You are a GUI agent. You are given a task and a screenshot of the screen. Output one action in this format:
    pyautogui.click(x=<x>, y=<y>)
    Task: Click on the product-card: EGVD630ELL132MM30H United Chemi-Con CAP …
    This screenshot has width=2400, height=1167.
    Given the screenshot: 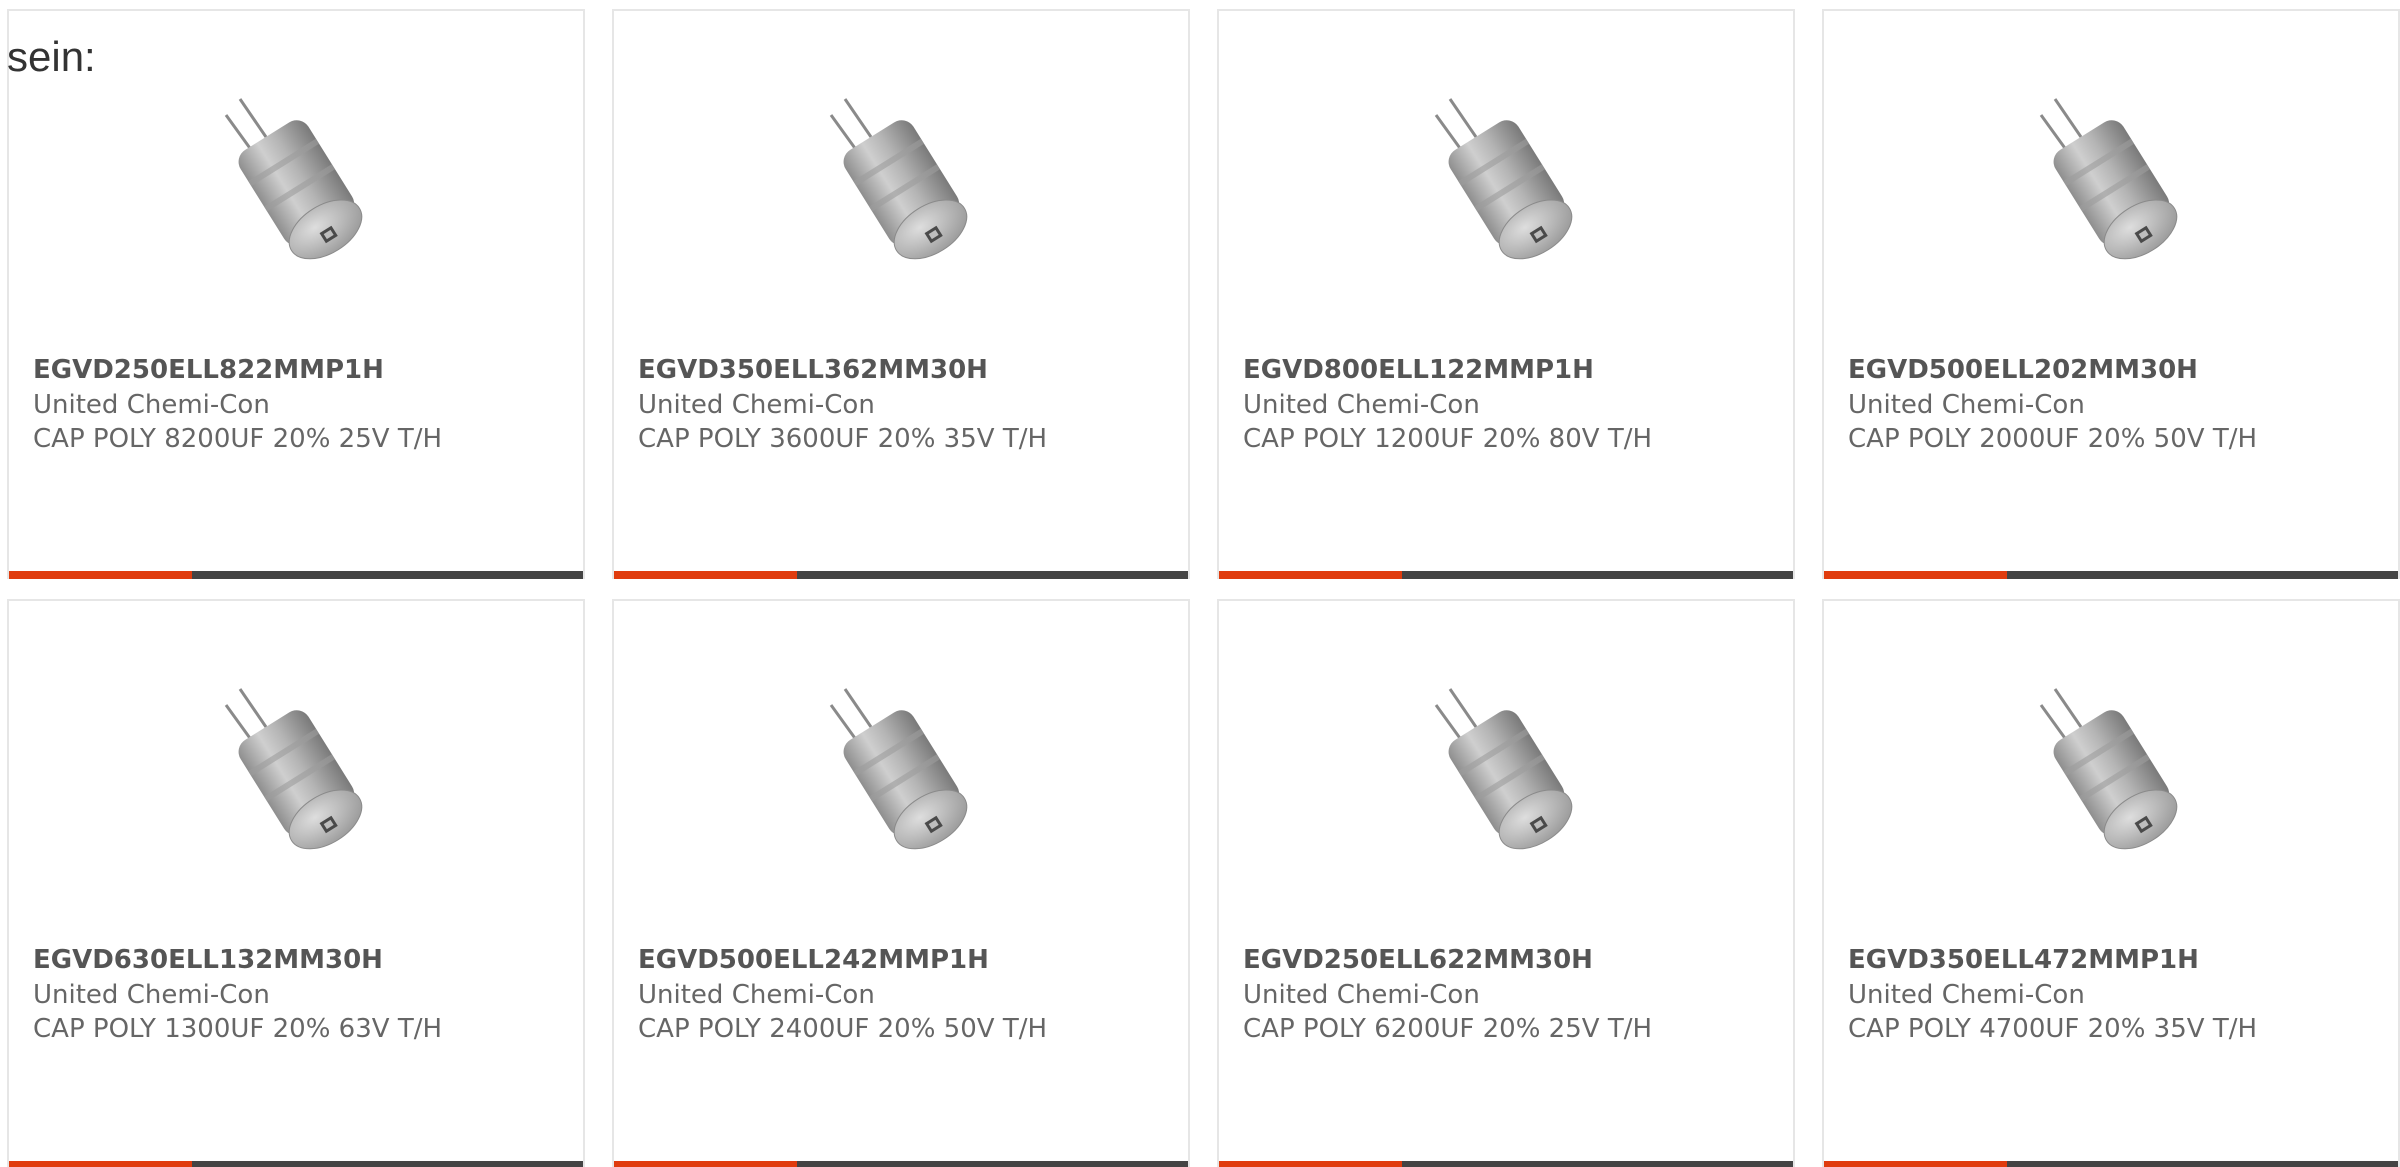 What is the action you would take?
    pyautogui.click(x=296, y=883)
    